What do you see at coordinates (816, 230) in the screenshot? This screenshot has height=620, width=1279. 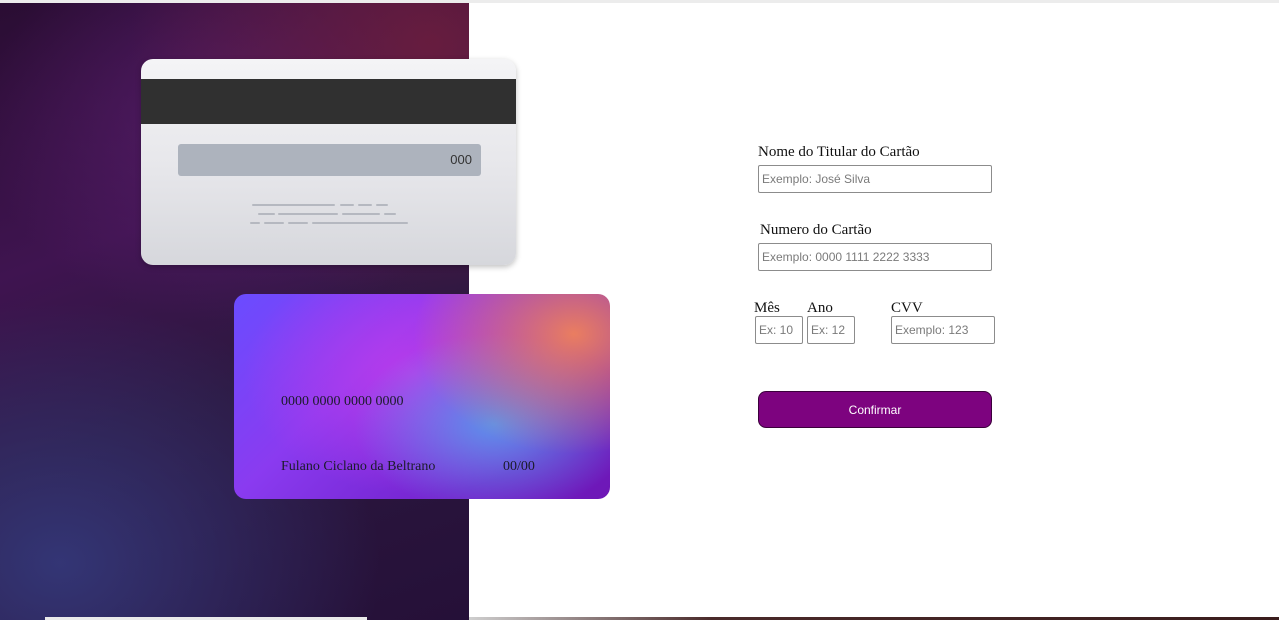 I see `number-label: Numero do Cartão` at bounding box center [816, 230].